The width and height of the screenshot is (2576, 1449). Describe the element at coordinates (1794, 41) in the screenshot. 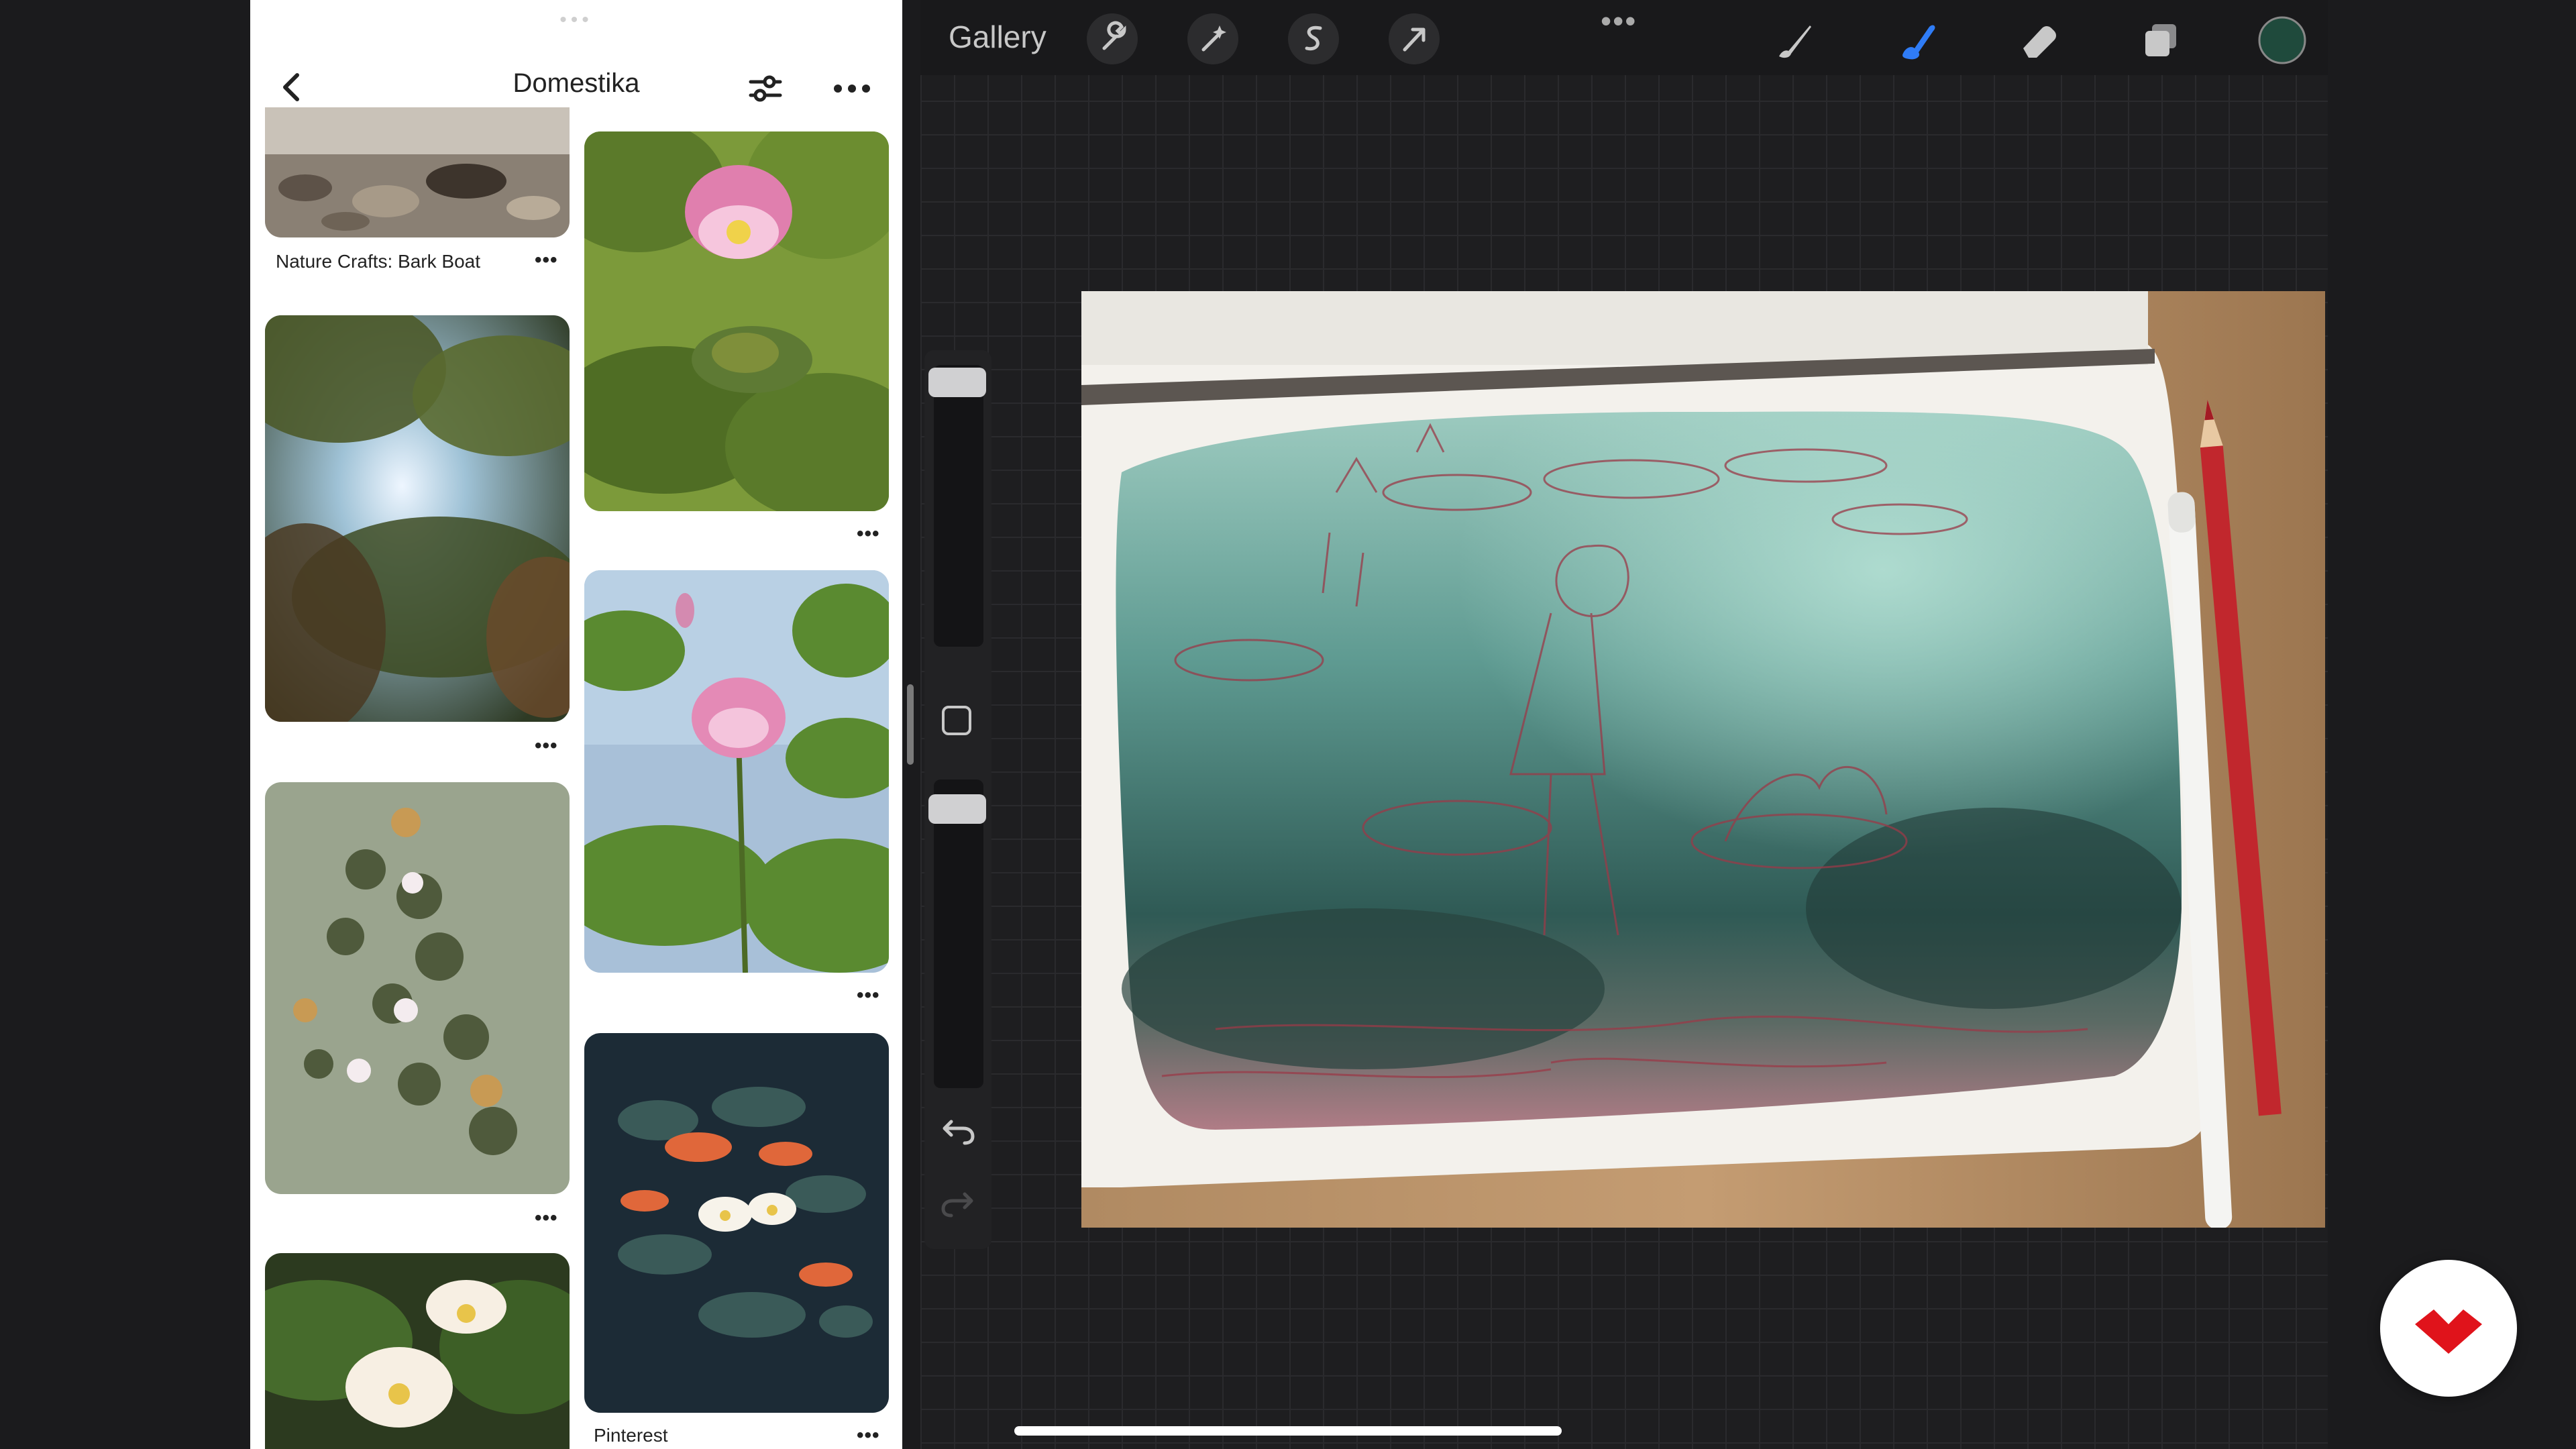

I see `brush-icon` at that location.